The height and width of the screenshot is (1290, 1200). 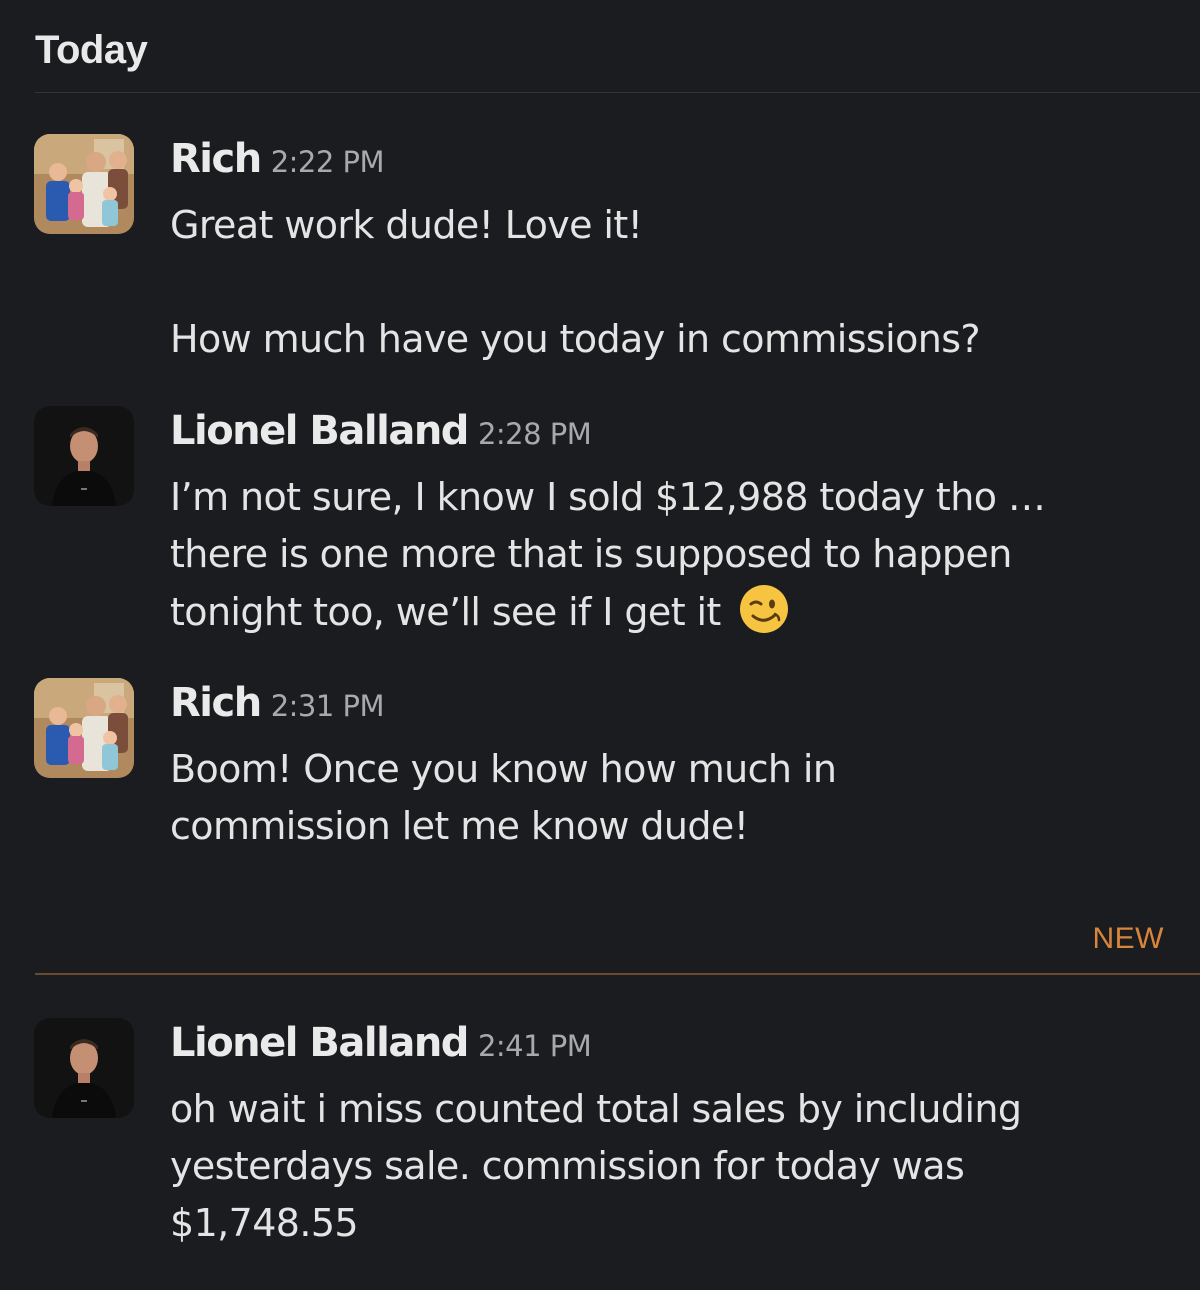 I want to click on day-header: Today, so click(x=91, y=50).